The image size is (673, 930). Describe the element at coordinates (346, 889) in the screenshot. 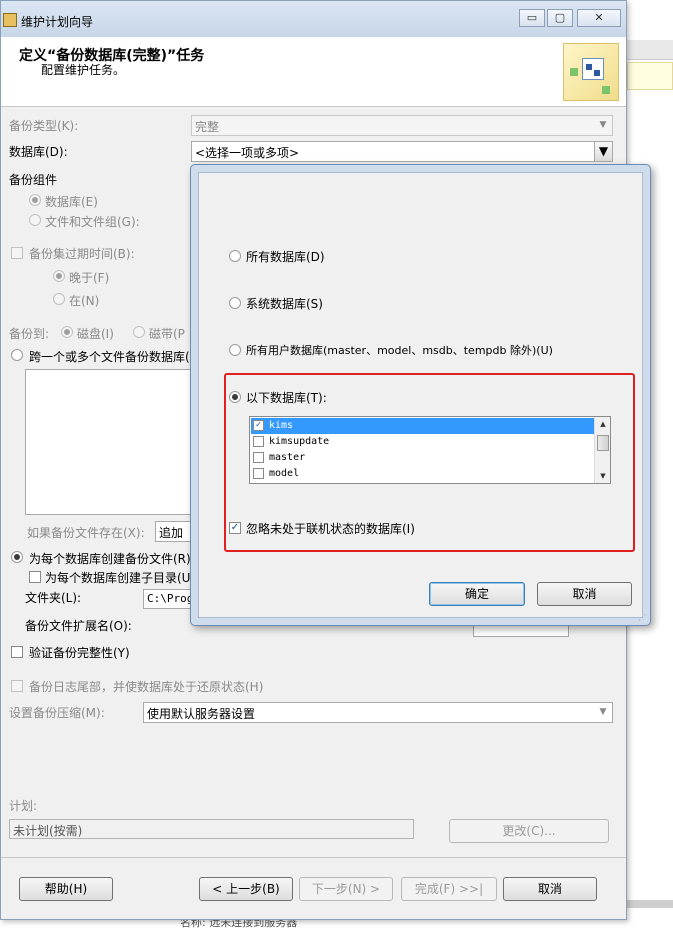

I see `next-button: 下一步(N) >` at that location.